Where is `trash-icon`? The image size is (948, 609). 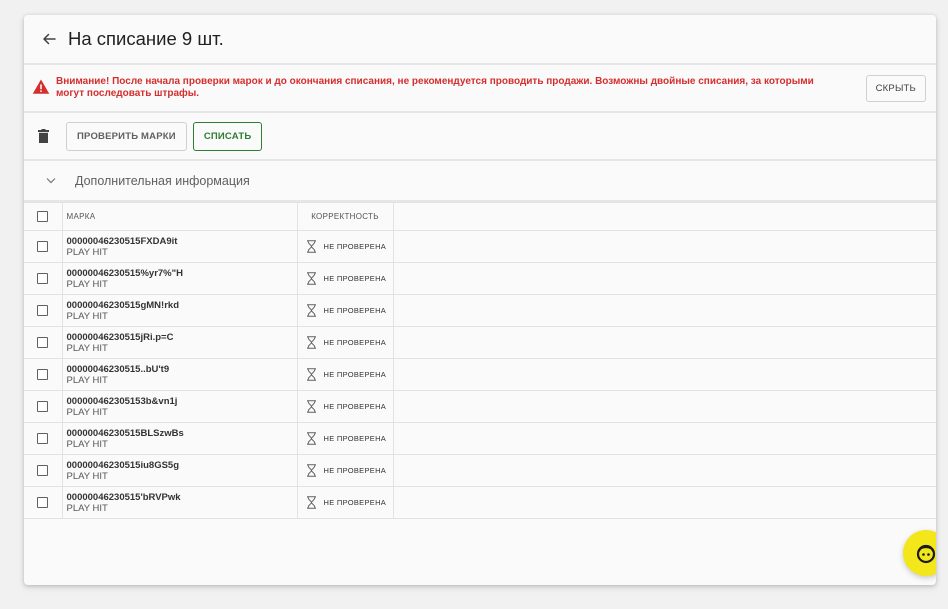
trash-icon is located at coordinates (43, 136).